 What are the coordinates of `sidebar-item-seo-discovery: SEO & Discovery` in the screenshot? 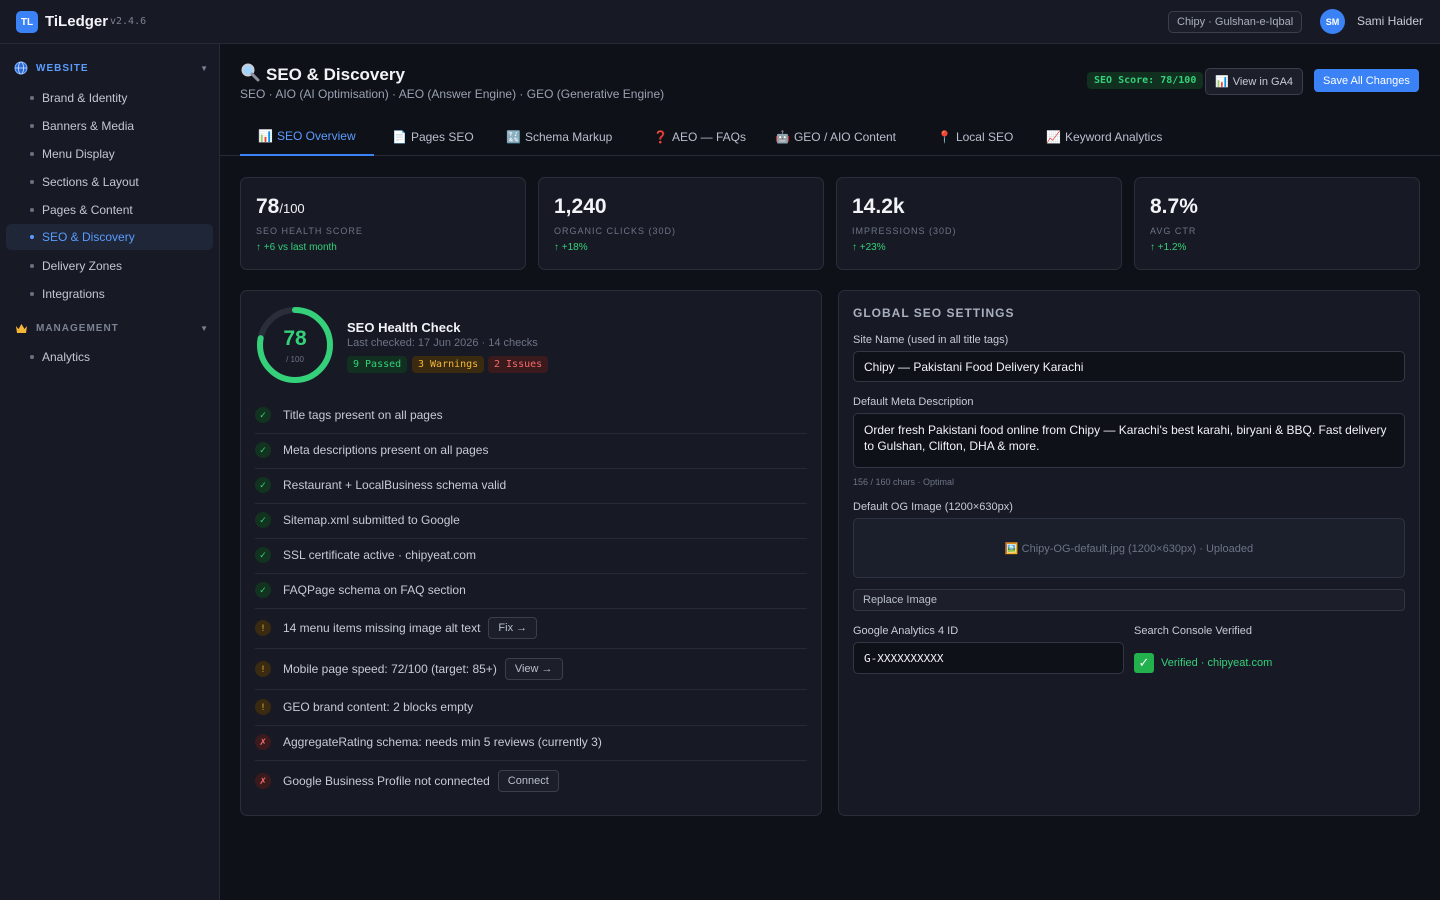 It's located at (109, 237).